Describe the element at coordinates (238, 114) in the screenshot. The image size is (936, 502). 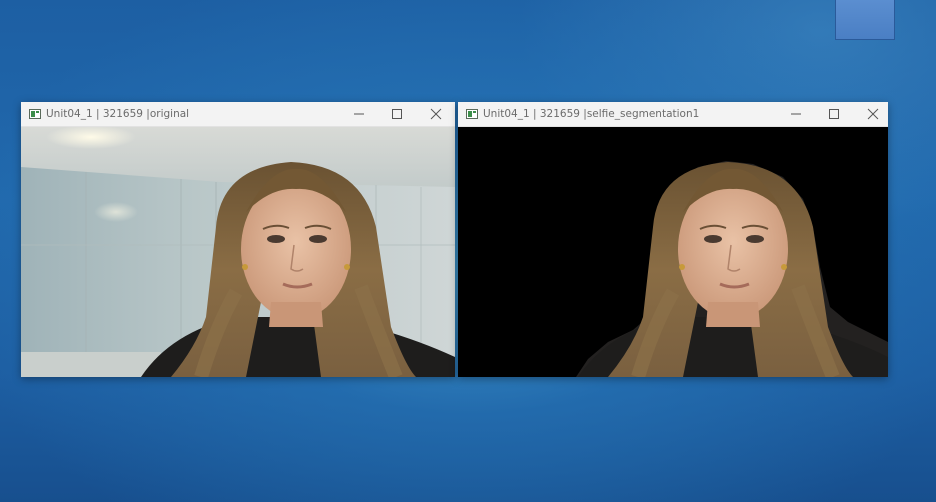
I see `titlebar-original: Unit04_1 | 321659 |original` at that location.